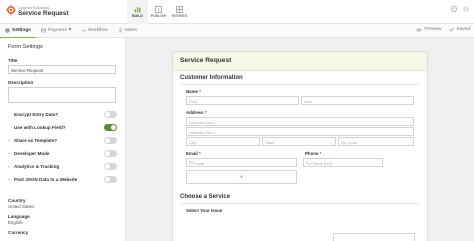 The height and width of the screenshot is (241, 474). What do you see at coordinates (300, 131) in the screenshot?
I see `address-line2-input: Address Line 2` at bounding box center [300, 131].